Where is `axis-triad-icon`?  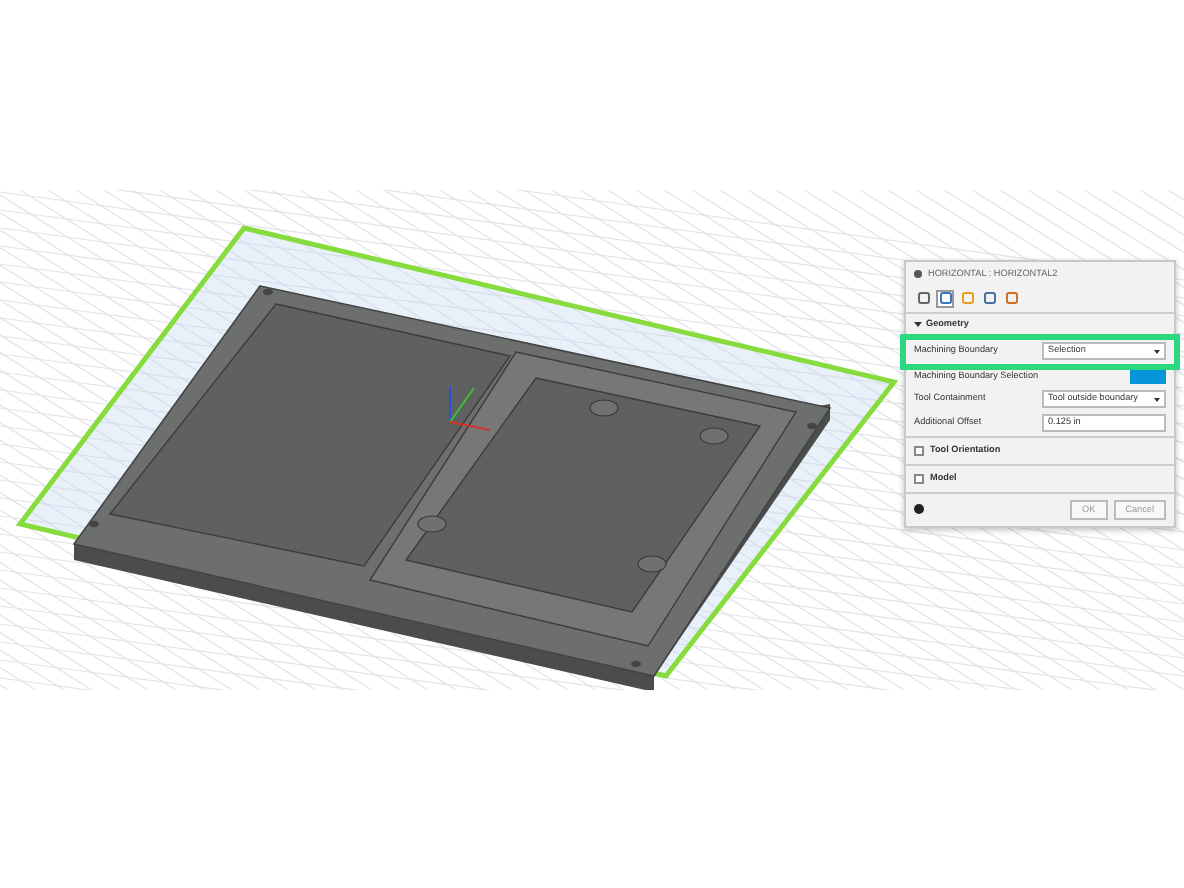 axis-triad-icon is located at coordinates (470, 408).